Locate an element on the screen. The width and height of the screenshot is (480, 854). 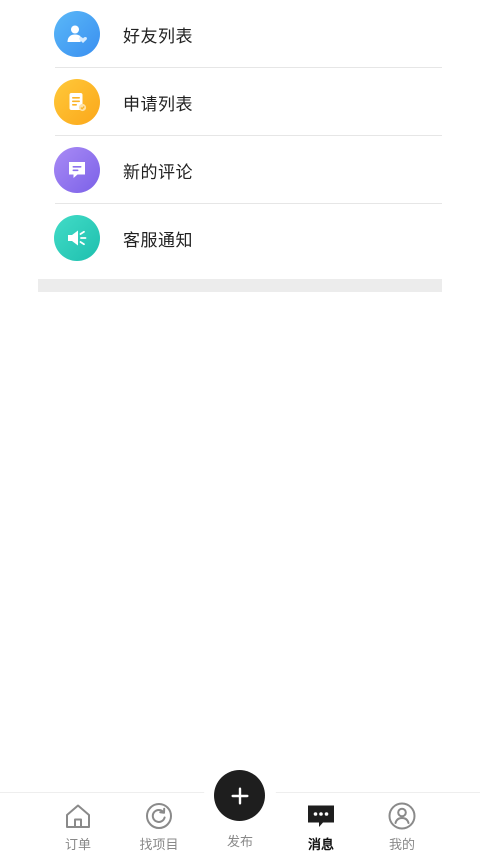
refresh-icon is located at coordinates (159, 816).